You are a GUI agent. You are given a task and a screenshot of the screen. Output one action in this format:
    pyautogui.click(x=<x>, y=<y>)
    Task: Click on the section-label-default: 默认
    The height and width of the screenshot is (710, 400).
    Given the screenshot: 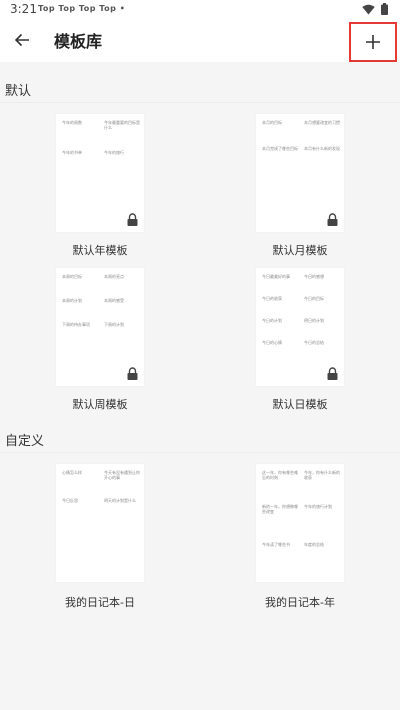 What is the action you would take?
    pyautogui.click(x=18, y=91)
    